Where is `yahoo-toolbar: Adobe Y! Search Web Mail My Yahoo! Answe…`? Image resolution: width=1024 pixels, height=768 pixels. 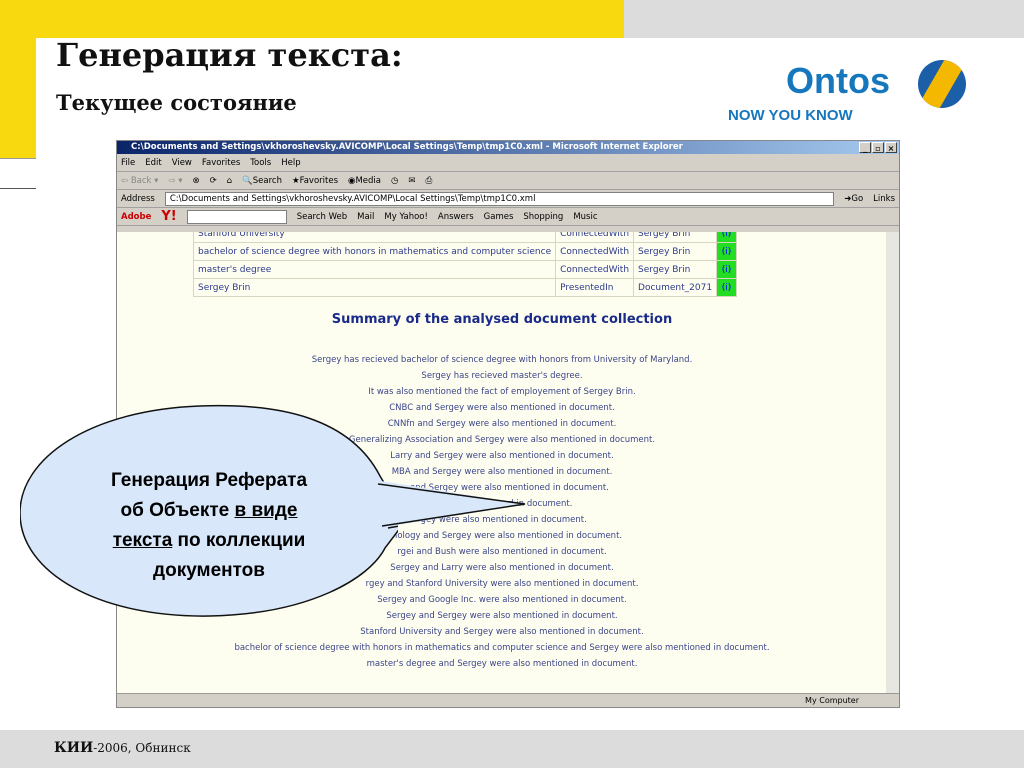 yahoo-toolbar: Adobe Y! Search Web Mail My Yahoo! Answe… is located at coordinates (508, 217).